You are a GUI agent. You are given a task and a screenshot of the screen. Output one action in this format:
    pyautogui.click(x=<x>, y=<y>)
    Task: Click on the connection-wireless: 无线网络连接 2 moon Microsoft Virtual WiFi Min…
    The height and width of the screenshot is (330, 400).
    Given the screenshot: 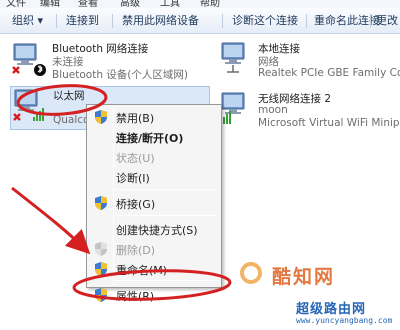 What is the action you would take?
    pyautogui.click(x=308, y=112)
    